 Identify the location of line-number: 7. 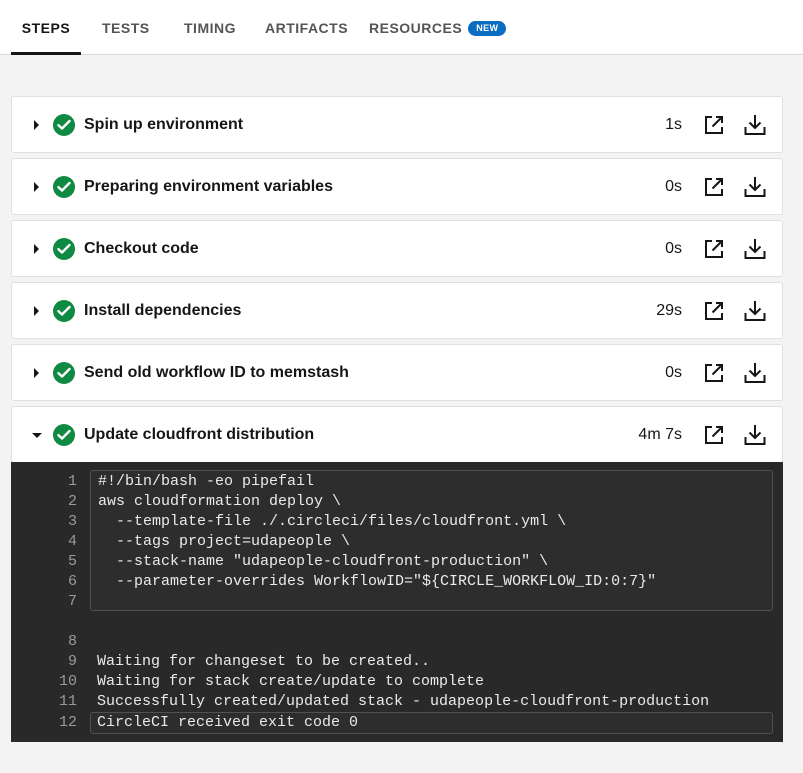
(72, 601).